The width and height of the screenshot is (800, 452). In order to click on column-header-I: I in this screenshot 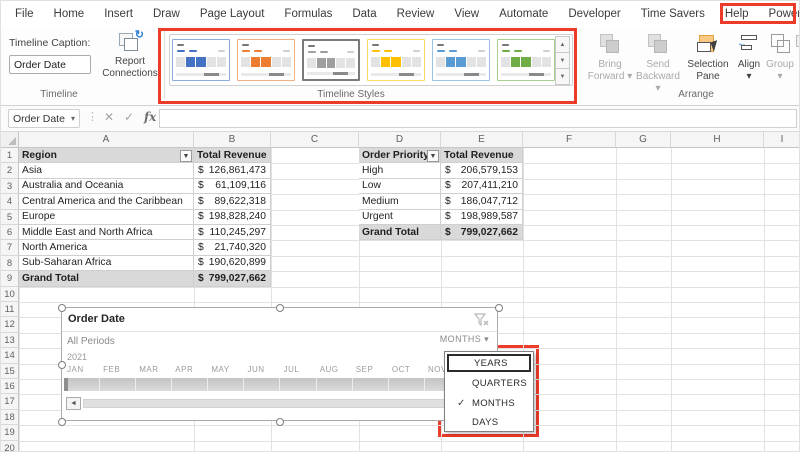, I will do `click(781, 140)`.